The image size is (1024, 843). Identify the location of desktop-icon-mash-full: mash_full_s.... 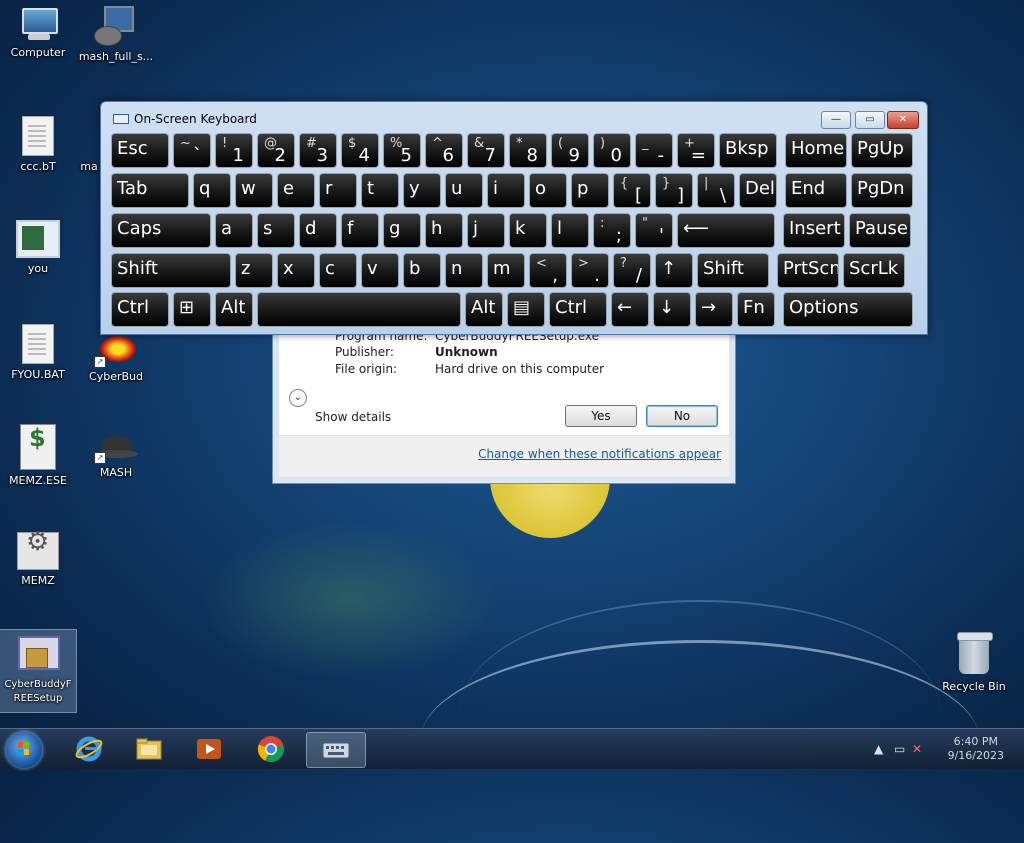
(116, 35).